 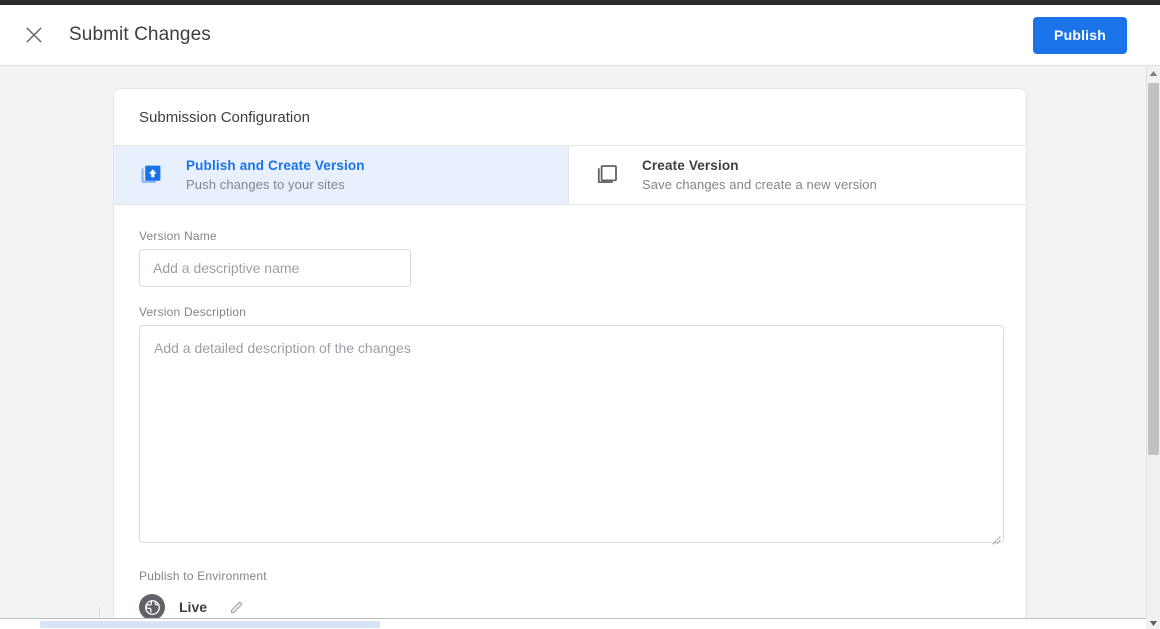 What do you see at coordinates (1153, 623) in the screenshot?
I see `caret-down-icon` at bounding box center [1153, 623].